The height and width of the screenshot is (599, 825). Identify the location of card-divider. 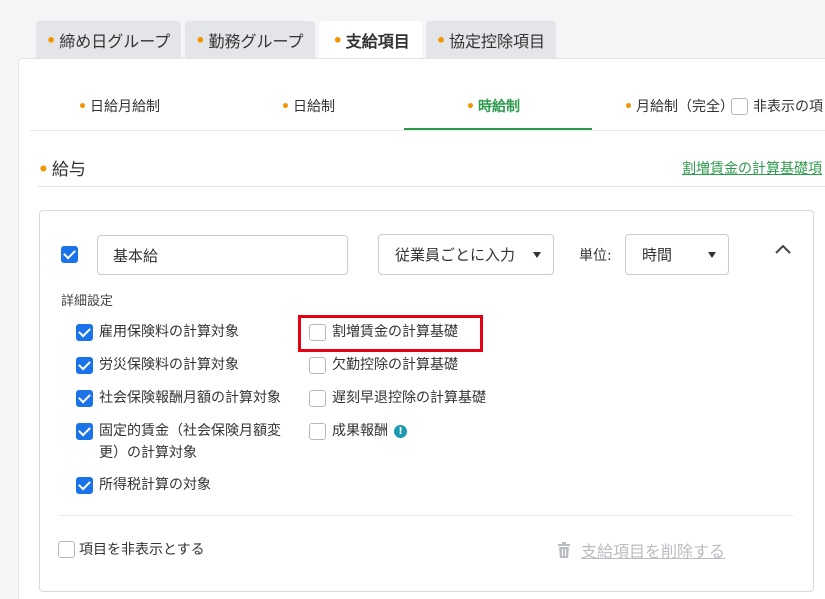
(426, 515).